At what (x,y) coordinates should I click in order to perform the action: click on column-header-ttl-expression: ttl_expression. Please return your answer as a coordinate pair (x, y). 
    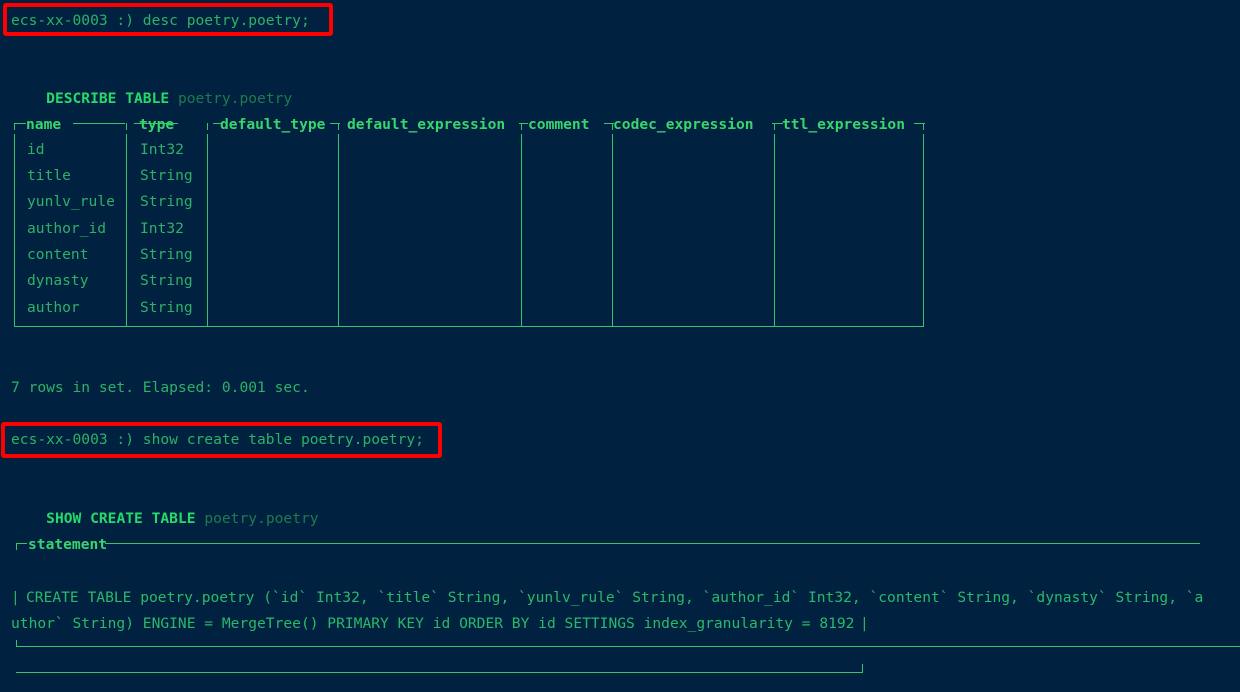
    Looking at the image, I should click on (844, 124).